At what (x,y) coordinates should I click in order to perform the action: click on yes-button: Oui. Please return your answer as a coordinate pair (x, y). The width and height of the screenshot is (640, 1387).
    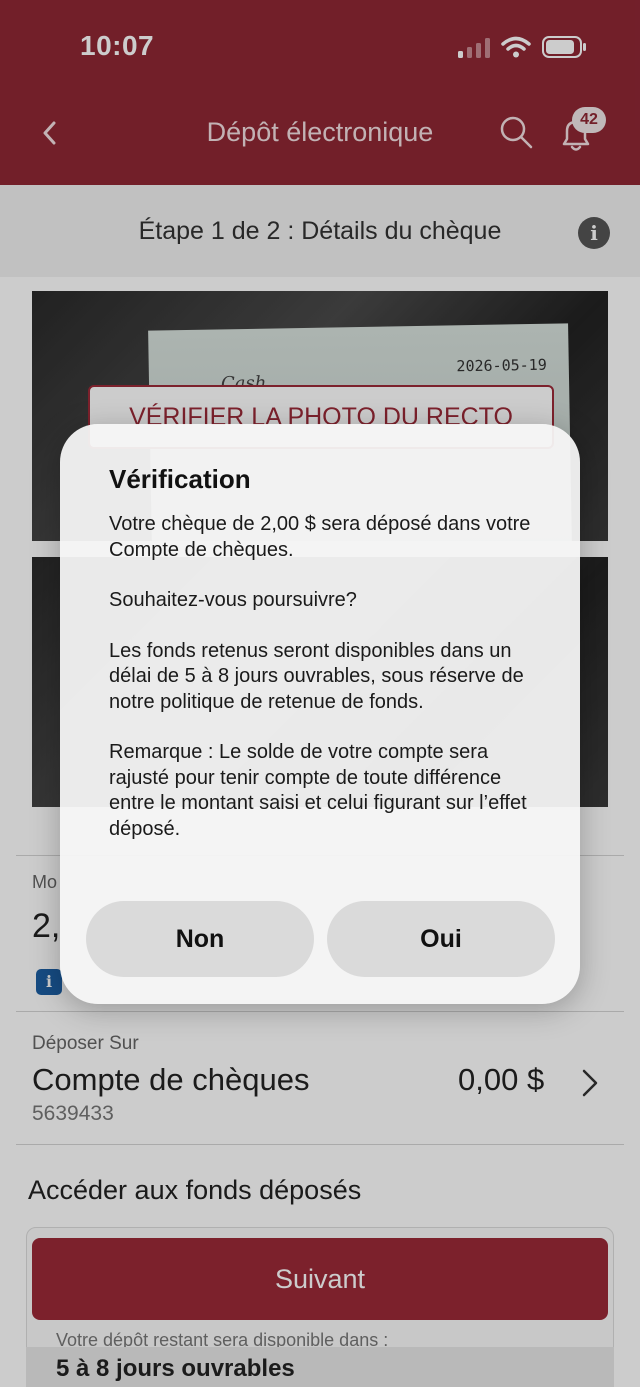
    Looking at the image, I should click on (441, 939).